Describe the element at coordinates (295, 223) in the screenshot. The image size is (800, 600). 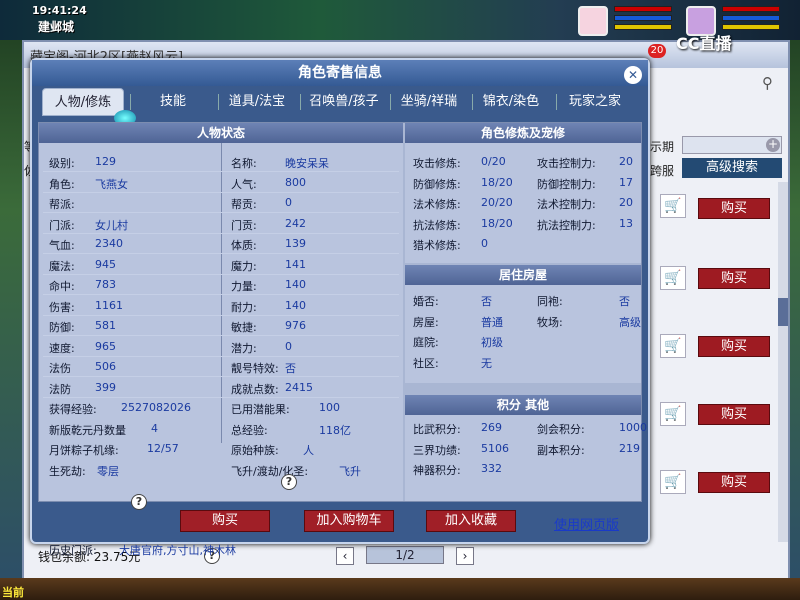
I see `status-value: 242` at that location.